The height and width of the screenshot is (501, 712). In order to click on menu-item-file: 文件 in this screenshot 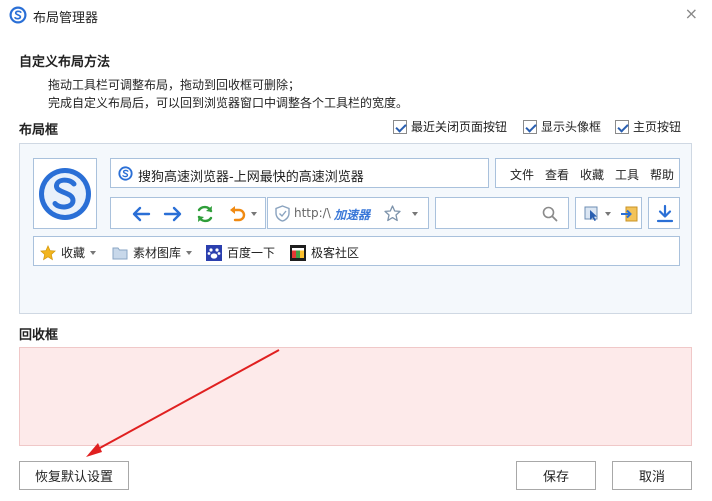, I will do `click(522, 174)`.